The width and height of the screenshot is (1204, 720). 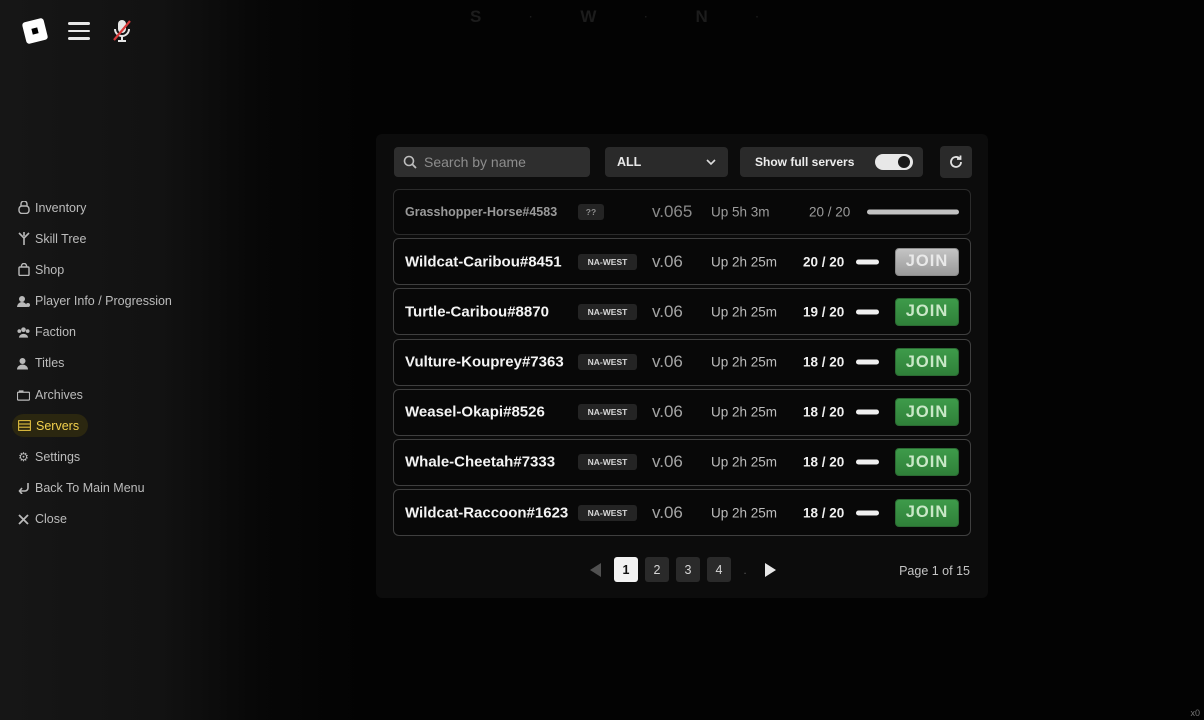 What do you see at coordinates (122, 31) in the screenshot?
I see `mic-muted-icon` at bounding box center [122, 31].